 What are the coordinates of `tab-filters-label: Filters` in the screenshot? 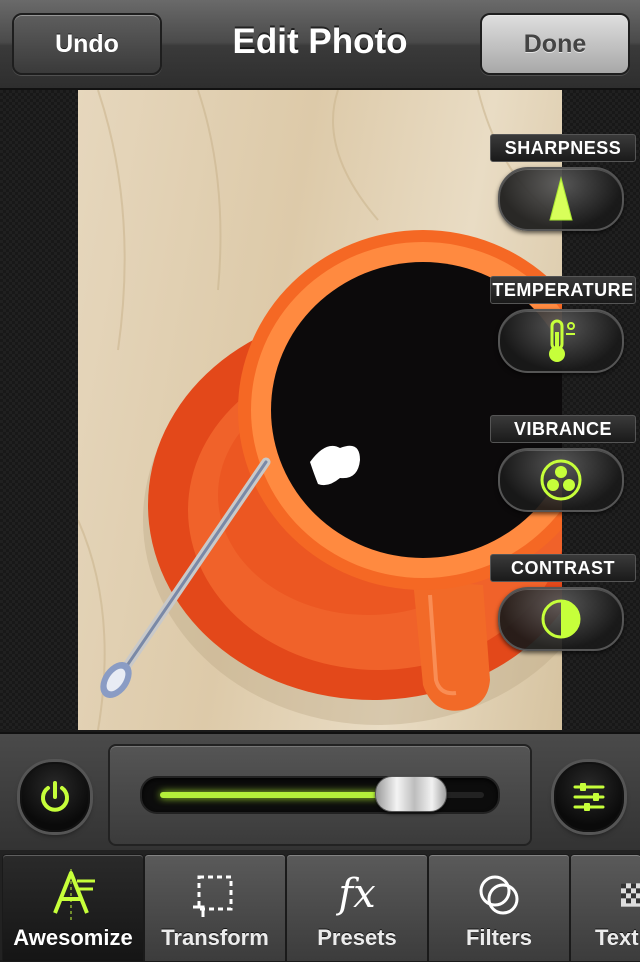 It's located at (499, 937).